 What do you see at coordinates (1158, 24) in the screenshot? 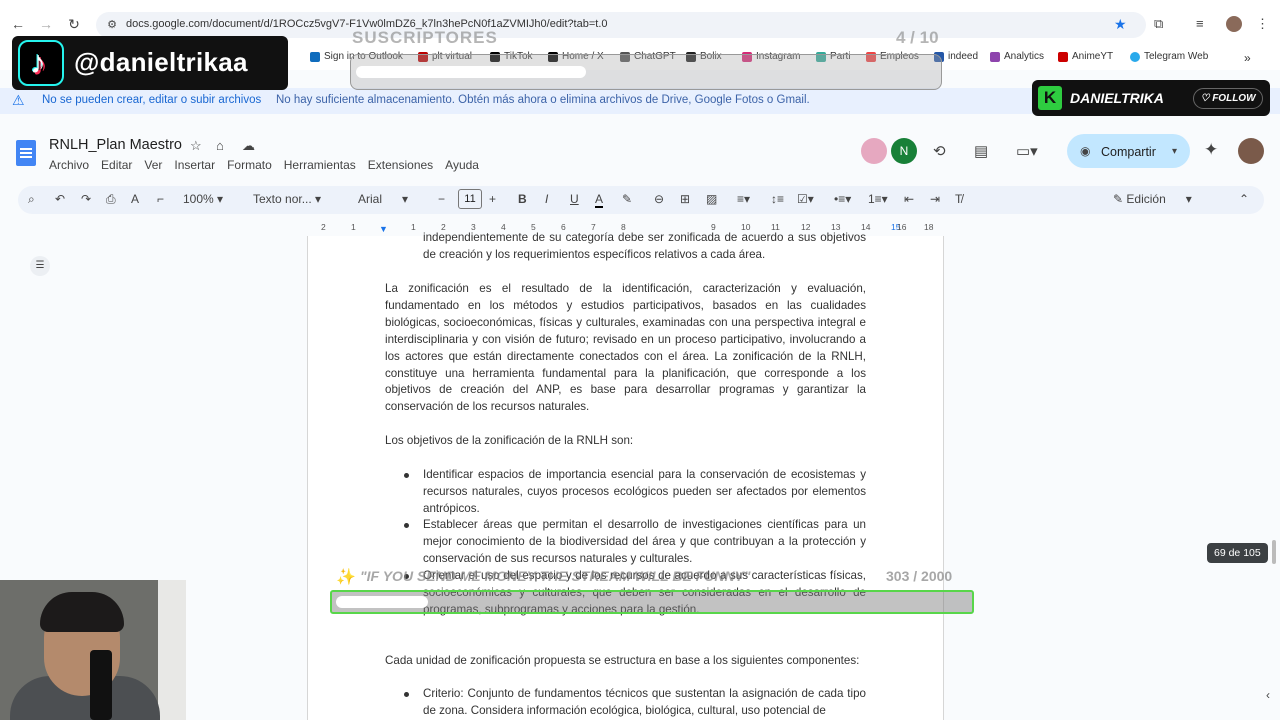
I see `extensions-icon: ⧉` at bounding box center [1158, 24].